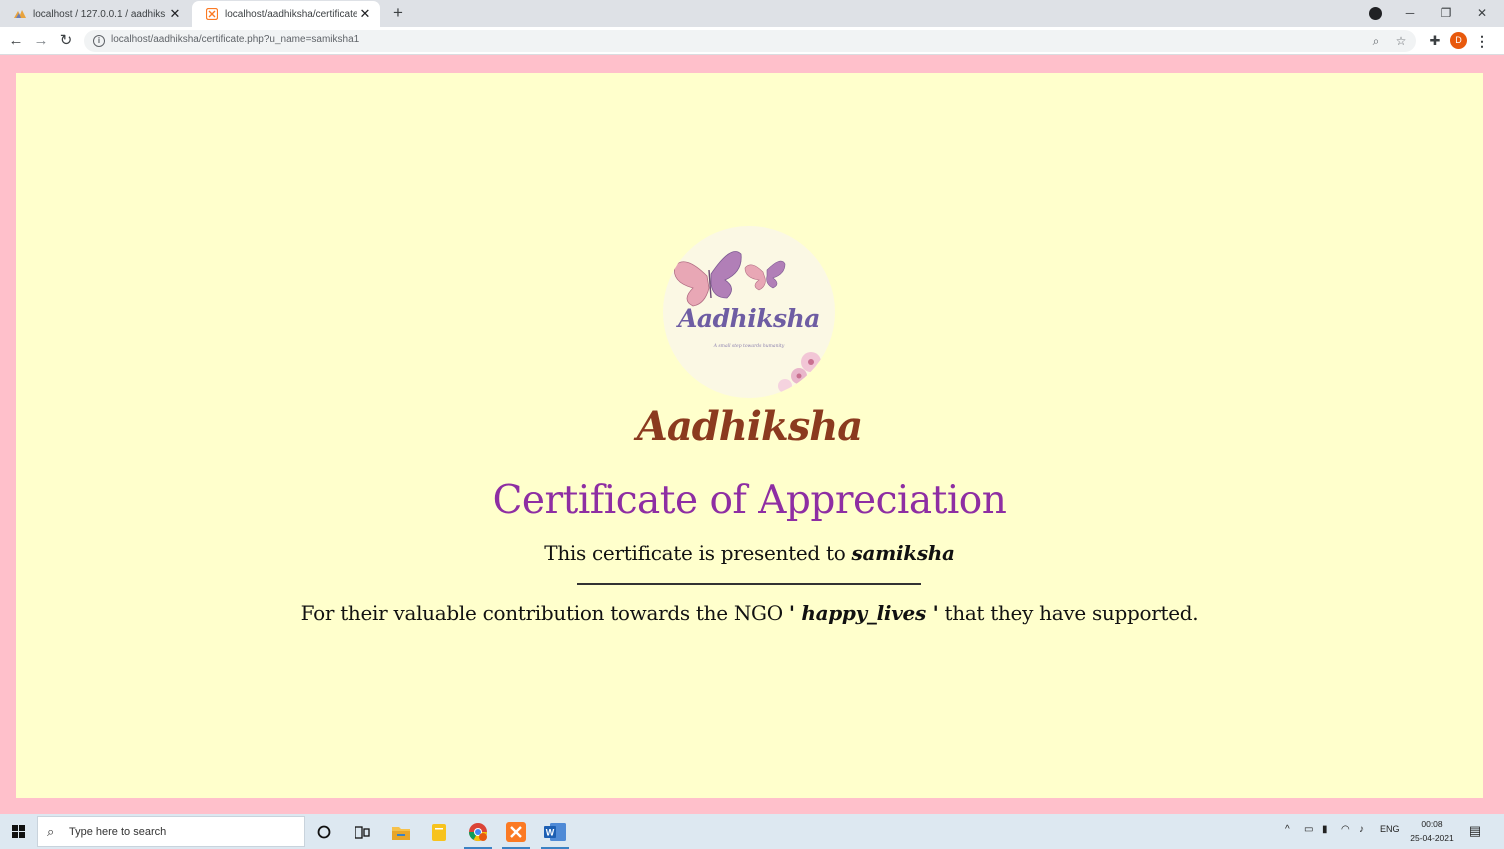 This screenshot has height=849, width=1504. What do you see at coordinates (903, 553) in the screenshot?
I see `recipient-name: samiksha` at bounding box center [903, 553].